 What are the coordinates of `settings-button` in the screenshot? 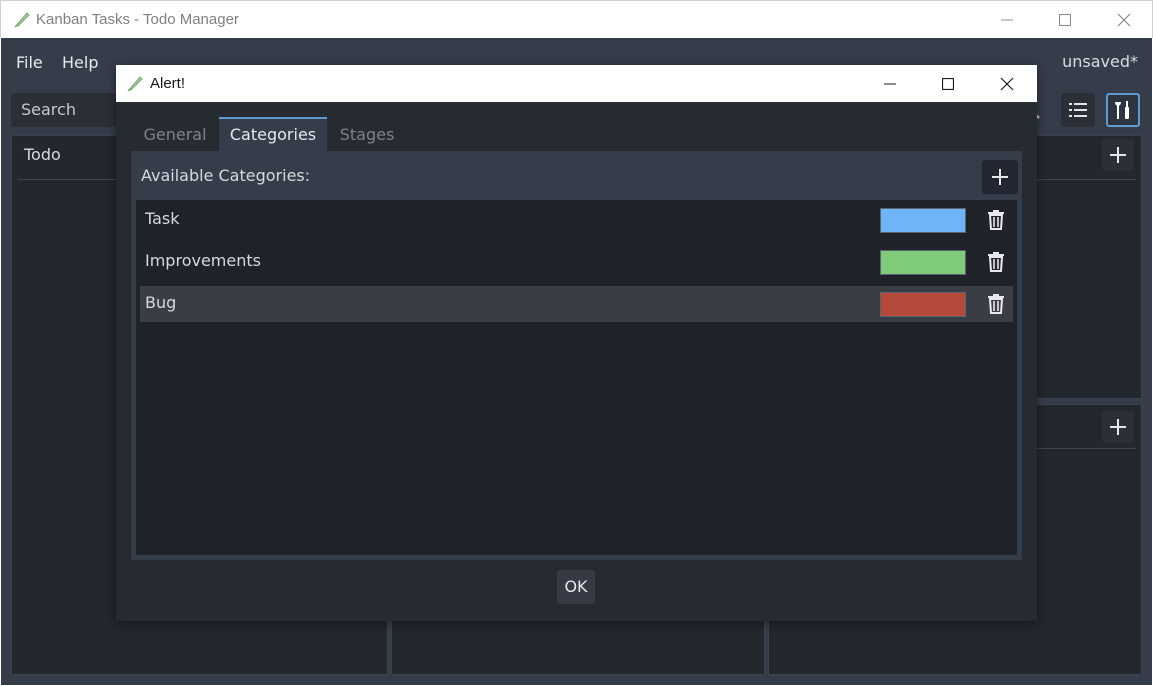 It's located at (1123, 110).